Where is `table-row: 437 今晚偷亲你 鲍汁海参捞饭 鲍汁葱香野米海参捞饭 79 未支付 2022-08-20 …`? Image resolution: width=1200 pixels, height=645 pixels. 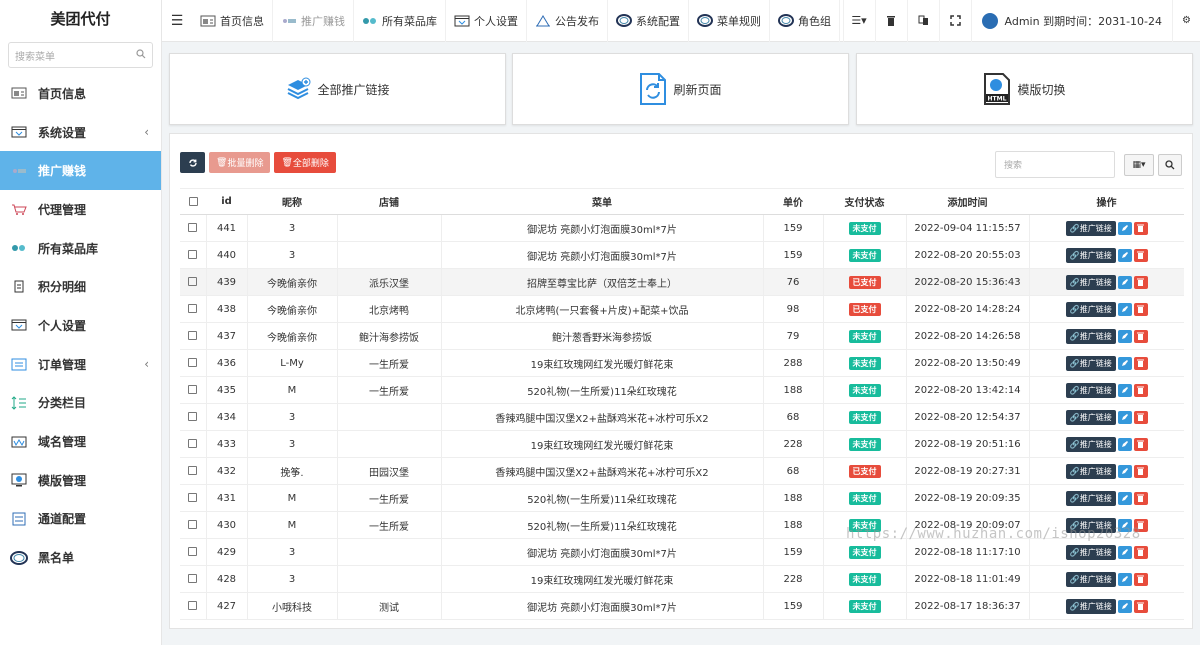
table-row: 437 今晚偷亲你 鲍汁海参捞饭 鲍汁葱香野米海参捞饭 79 未支付 2022-08-20 … is located at coordinates (682, 336).